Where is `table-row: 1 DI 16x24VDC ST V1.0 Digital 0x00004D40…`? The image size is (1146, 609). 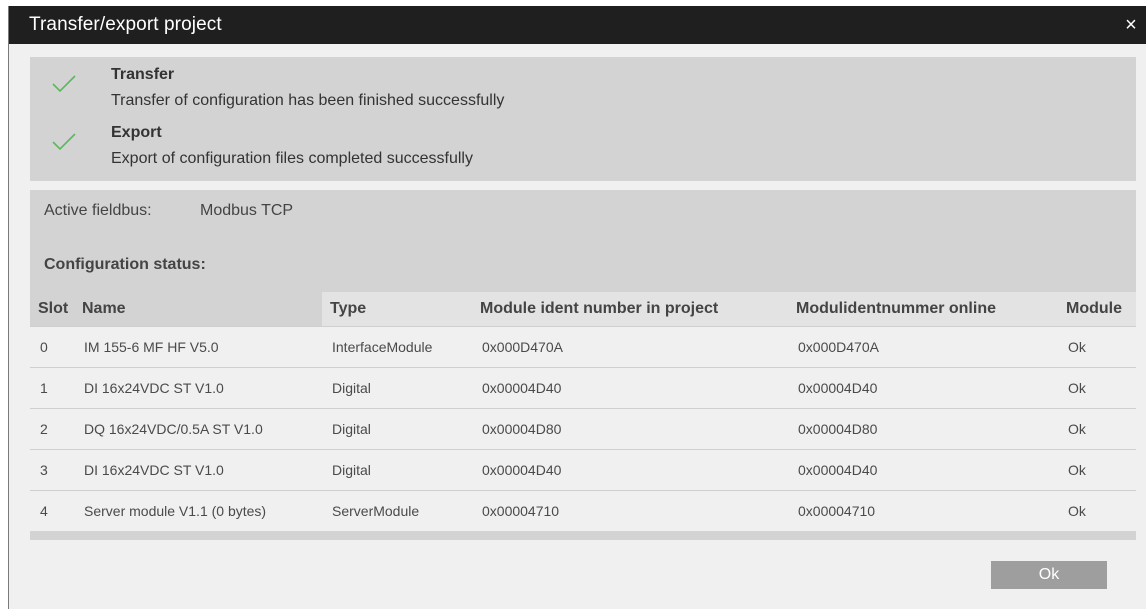 table-row: 1 DI 16x24VDC ST V1.0 Digital 0x00004D40… is located at coordinates (583, 388).